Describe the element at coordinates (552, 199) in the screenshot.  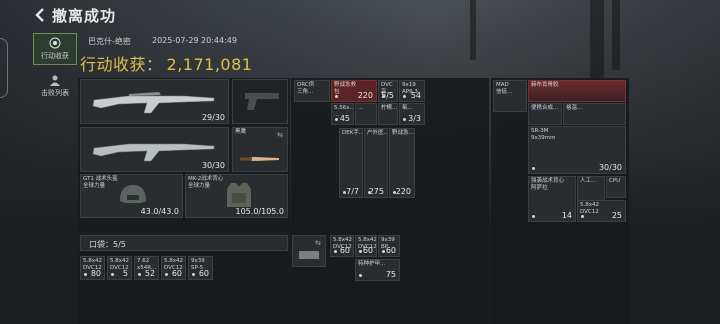
I see `safebox-item: 强袭战术背心 阿萨拉 14` at that location.